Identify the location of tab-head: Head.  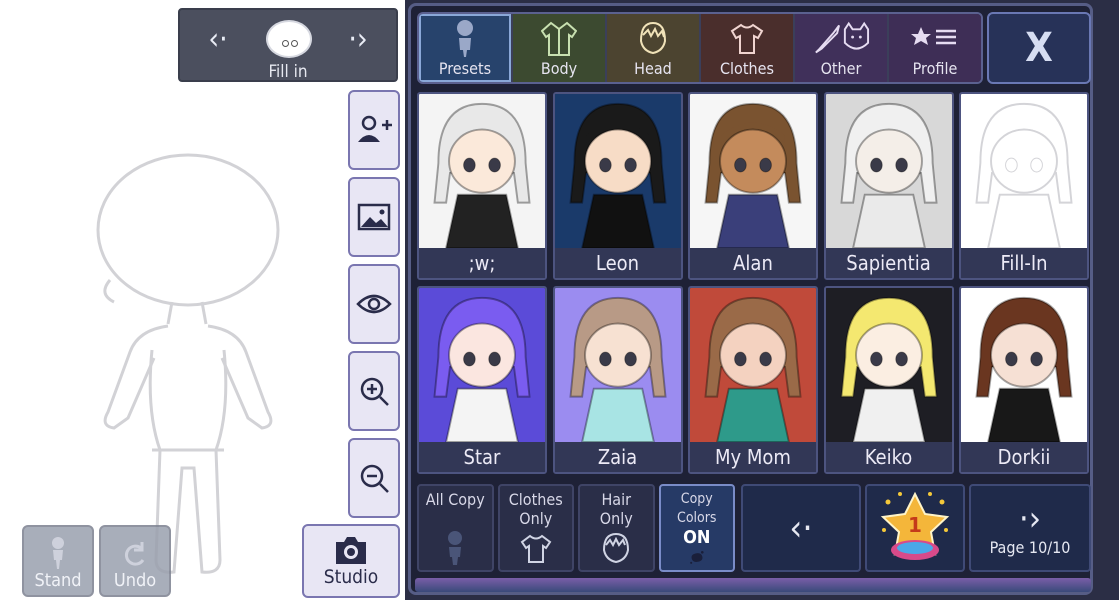
(654, 48).